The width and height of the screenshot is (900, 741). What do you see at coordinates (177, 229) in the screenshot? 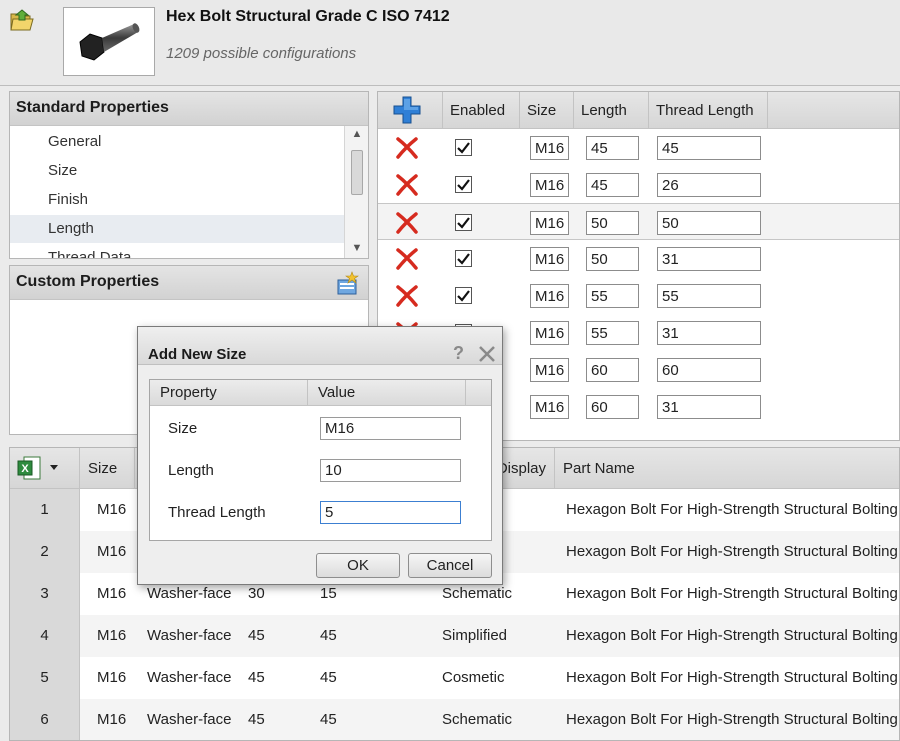
I see `std-item-length: Length` at bounding box center [177, 229].